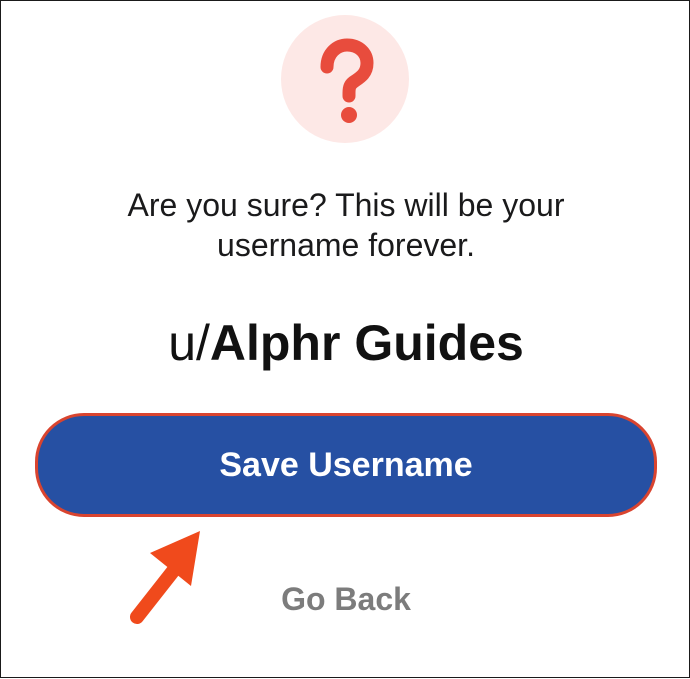 The height and width of the screenshot is (679, 690). What do you see at coordinates (346, 599) in the screenshot?
I see `go-back-link: Go Back` at bounding box center [346, 599].